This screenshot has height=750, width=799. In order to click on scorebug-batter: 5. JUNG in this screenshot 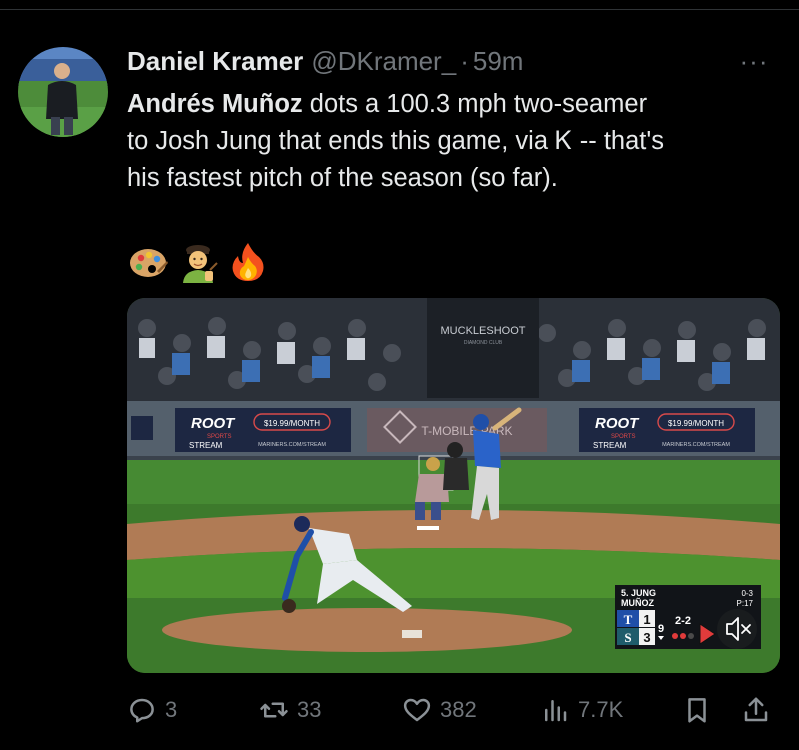, I will do `click(638, 593)`.